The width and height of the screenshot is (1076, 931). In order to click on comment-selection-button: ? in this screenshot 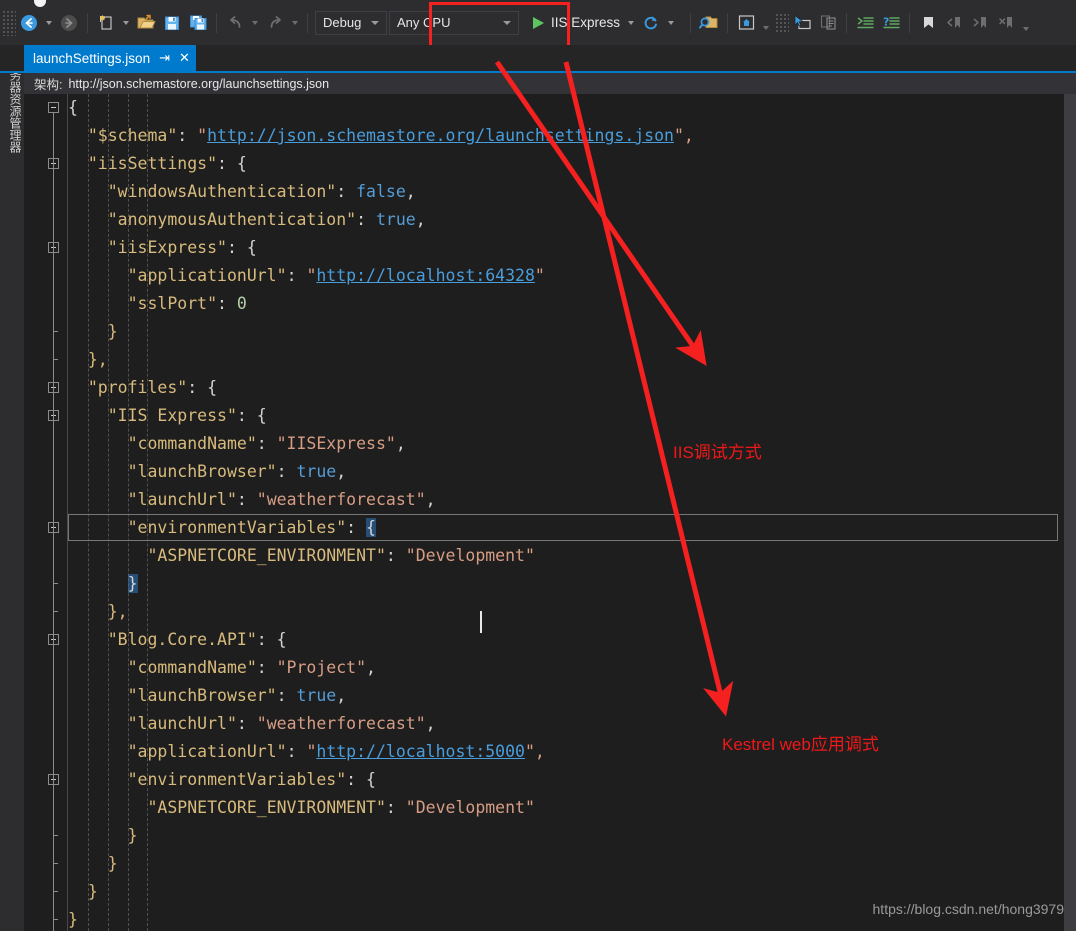, I will do `click(891, 23)`.